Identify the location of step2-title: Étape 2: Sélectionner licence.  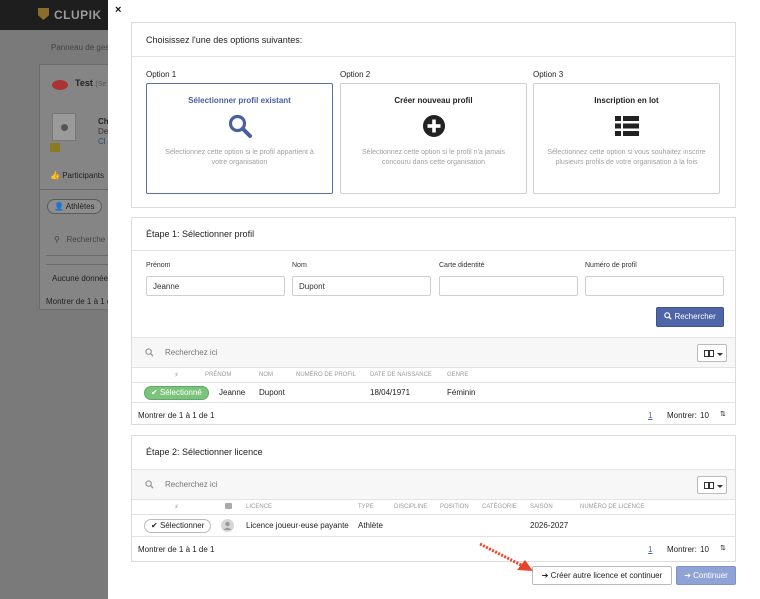
(204, 452).